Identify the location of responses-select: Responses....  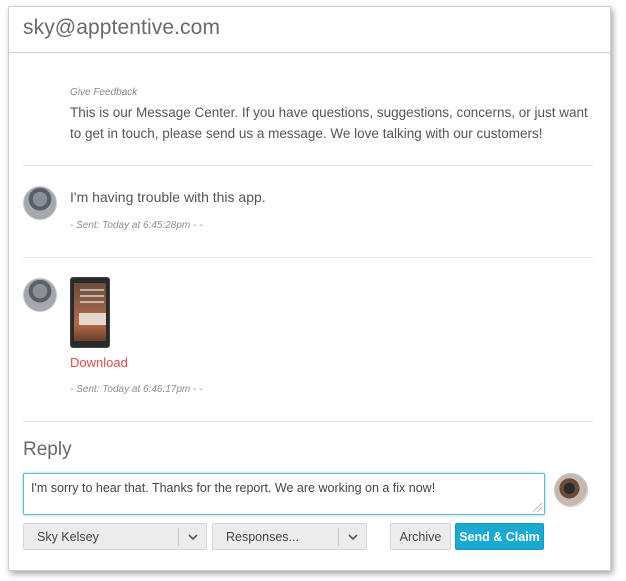
(289, 536).